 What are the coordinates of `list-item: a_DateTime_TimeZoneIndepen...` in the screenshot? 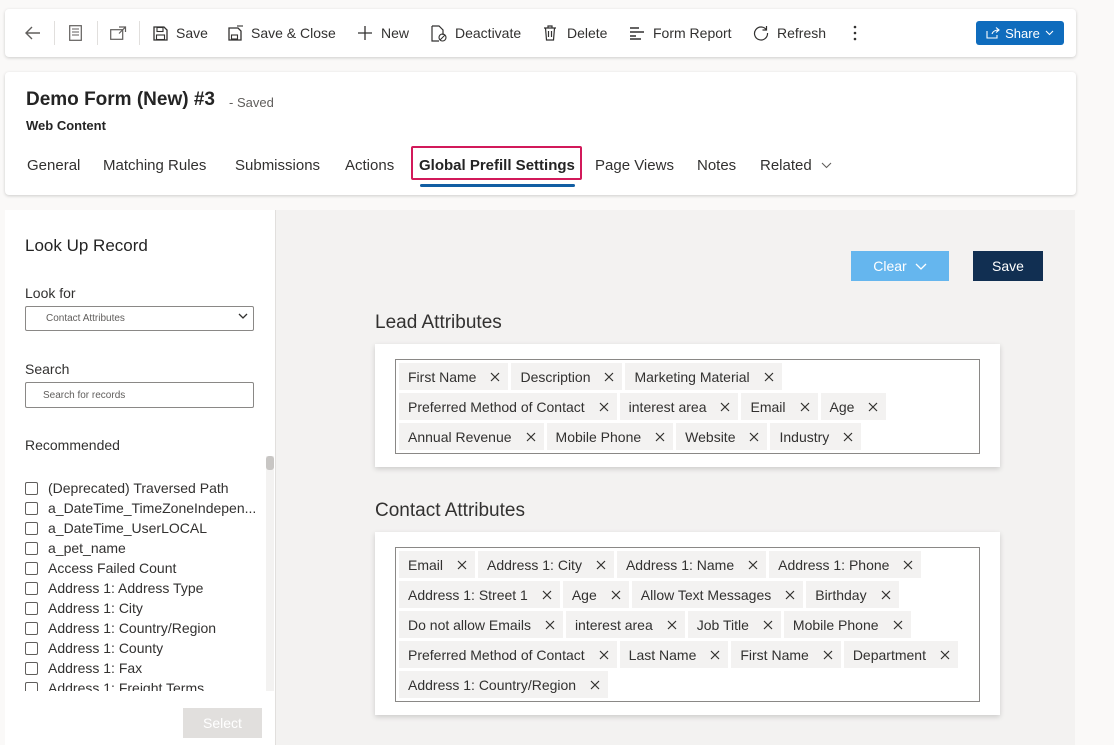 It's located at (145, 508).